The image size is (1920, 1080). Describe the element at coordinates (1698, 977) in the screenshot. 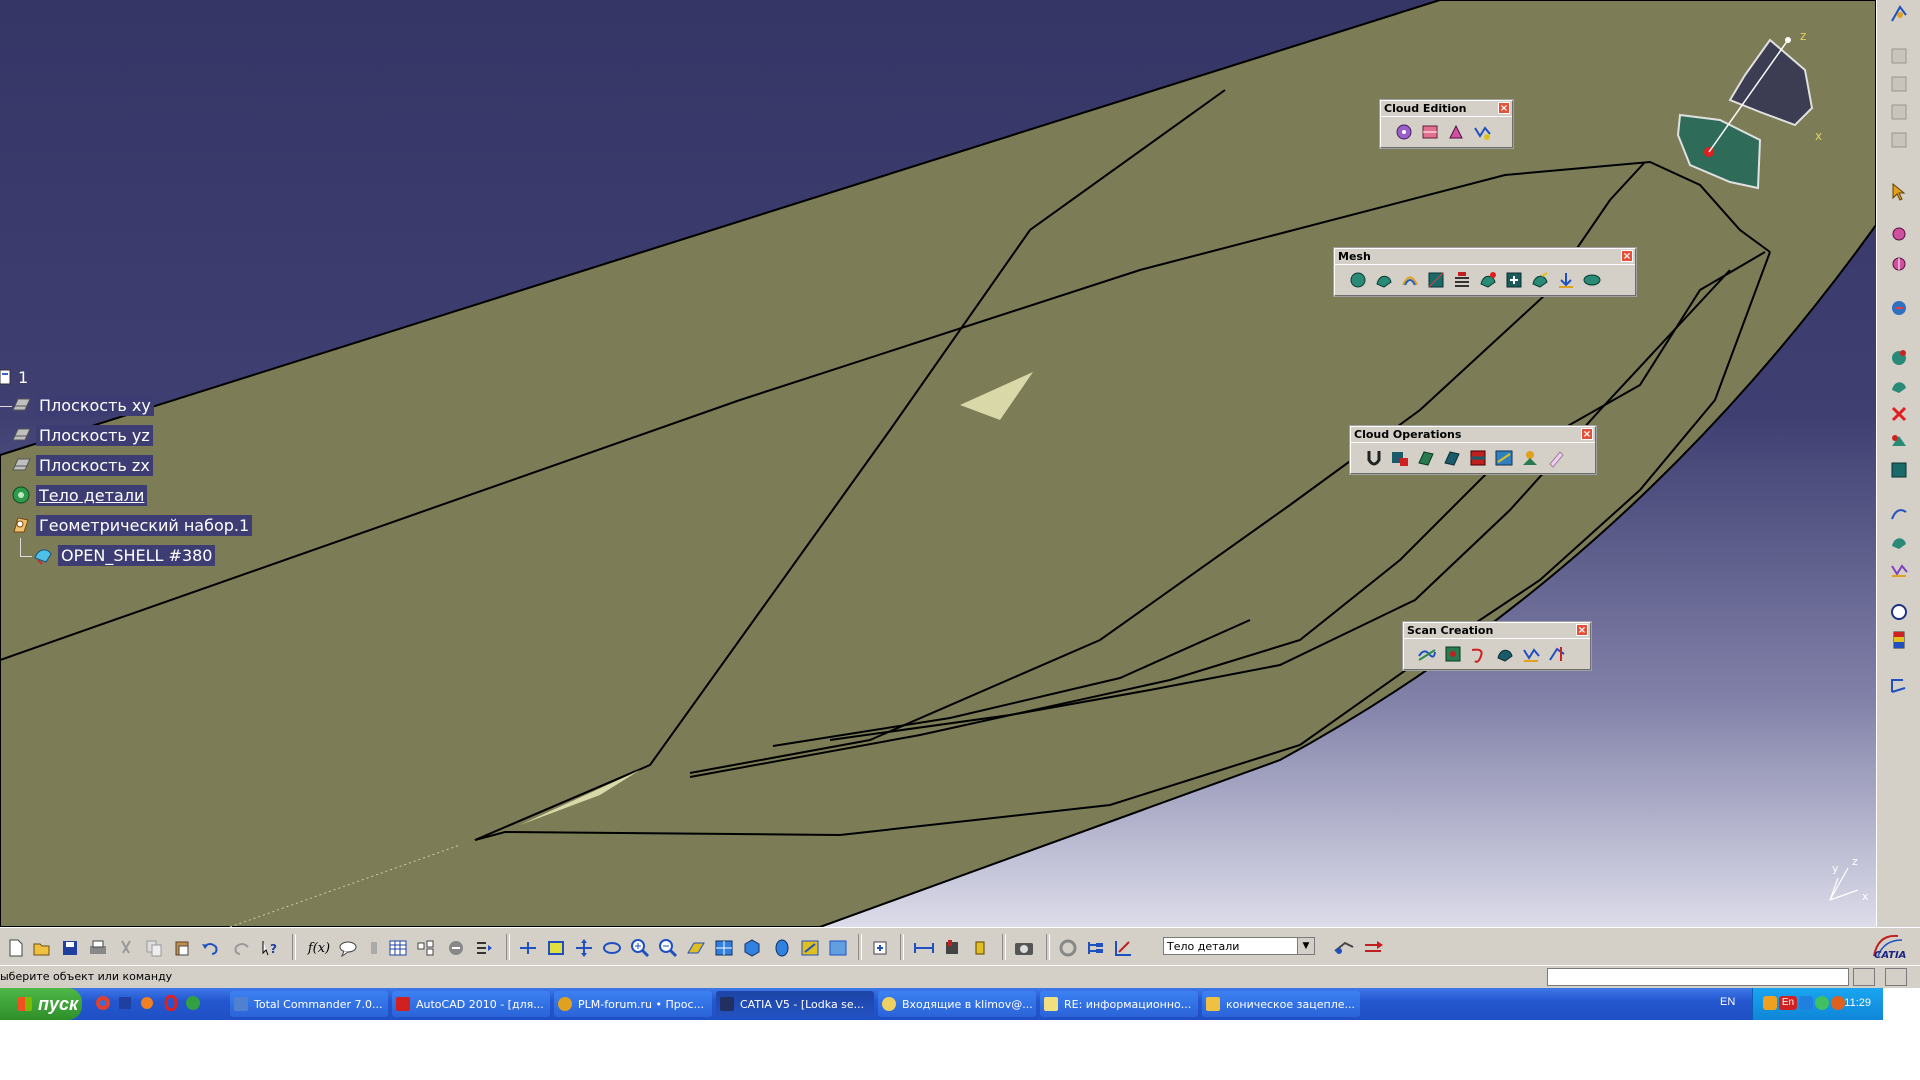

I see `power-input-field` at that location.